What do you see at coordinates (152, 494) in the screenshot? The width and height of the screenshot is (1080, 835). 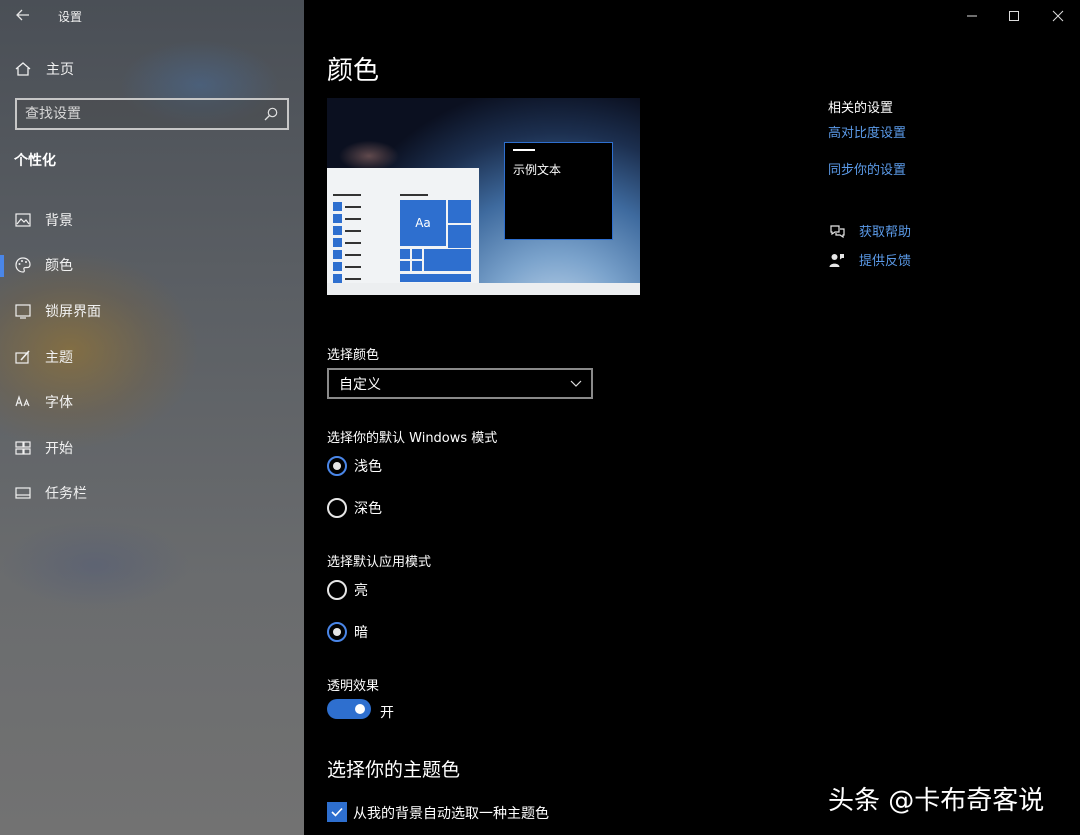 I see `sidebar-item-taskbar: 任务栏` at bounding box center [152, 494].